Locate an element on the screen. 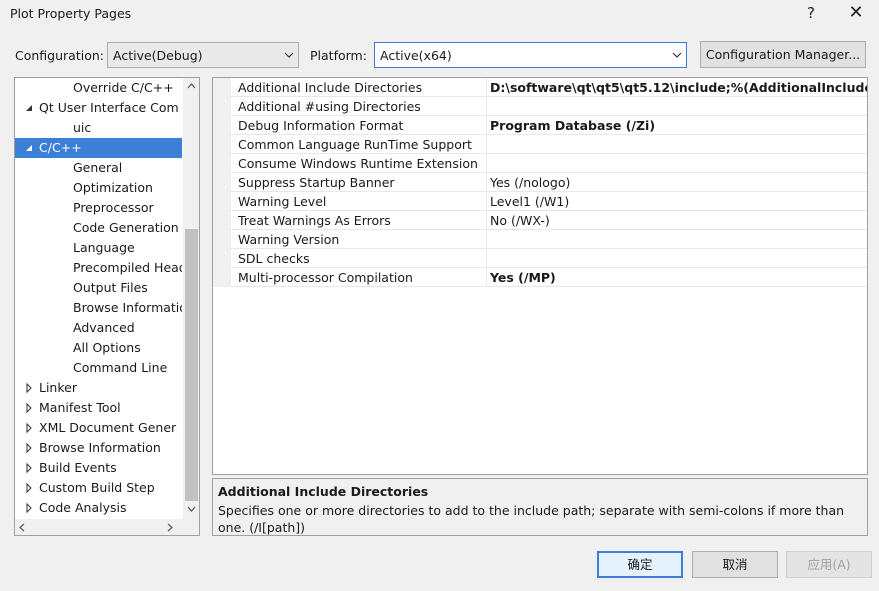 The width and height of the screenshot is (879, 591). tree-item-label: XML Document Gener is located at coordinates (108, 427).